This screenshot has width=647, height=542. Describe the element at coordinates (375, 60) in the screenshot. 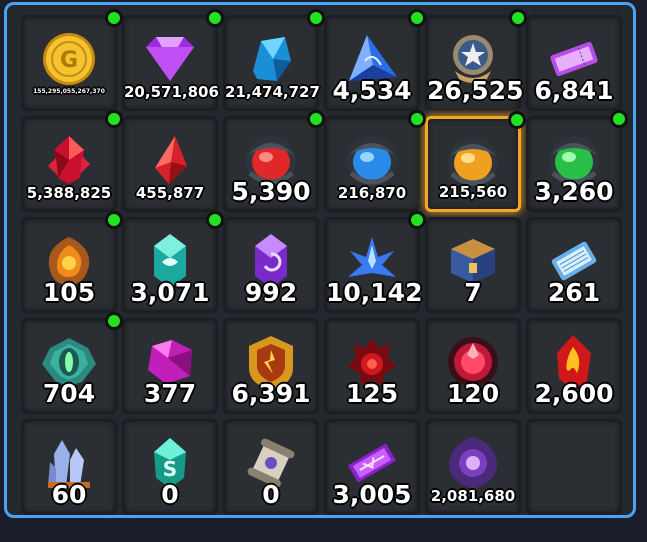

I see `inventory-slot: 4,534` at that location.